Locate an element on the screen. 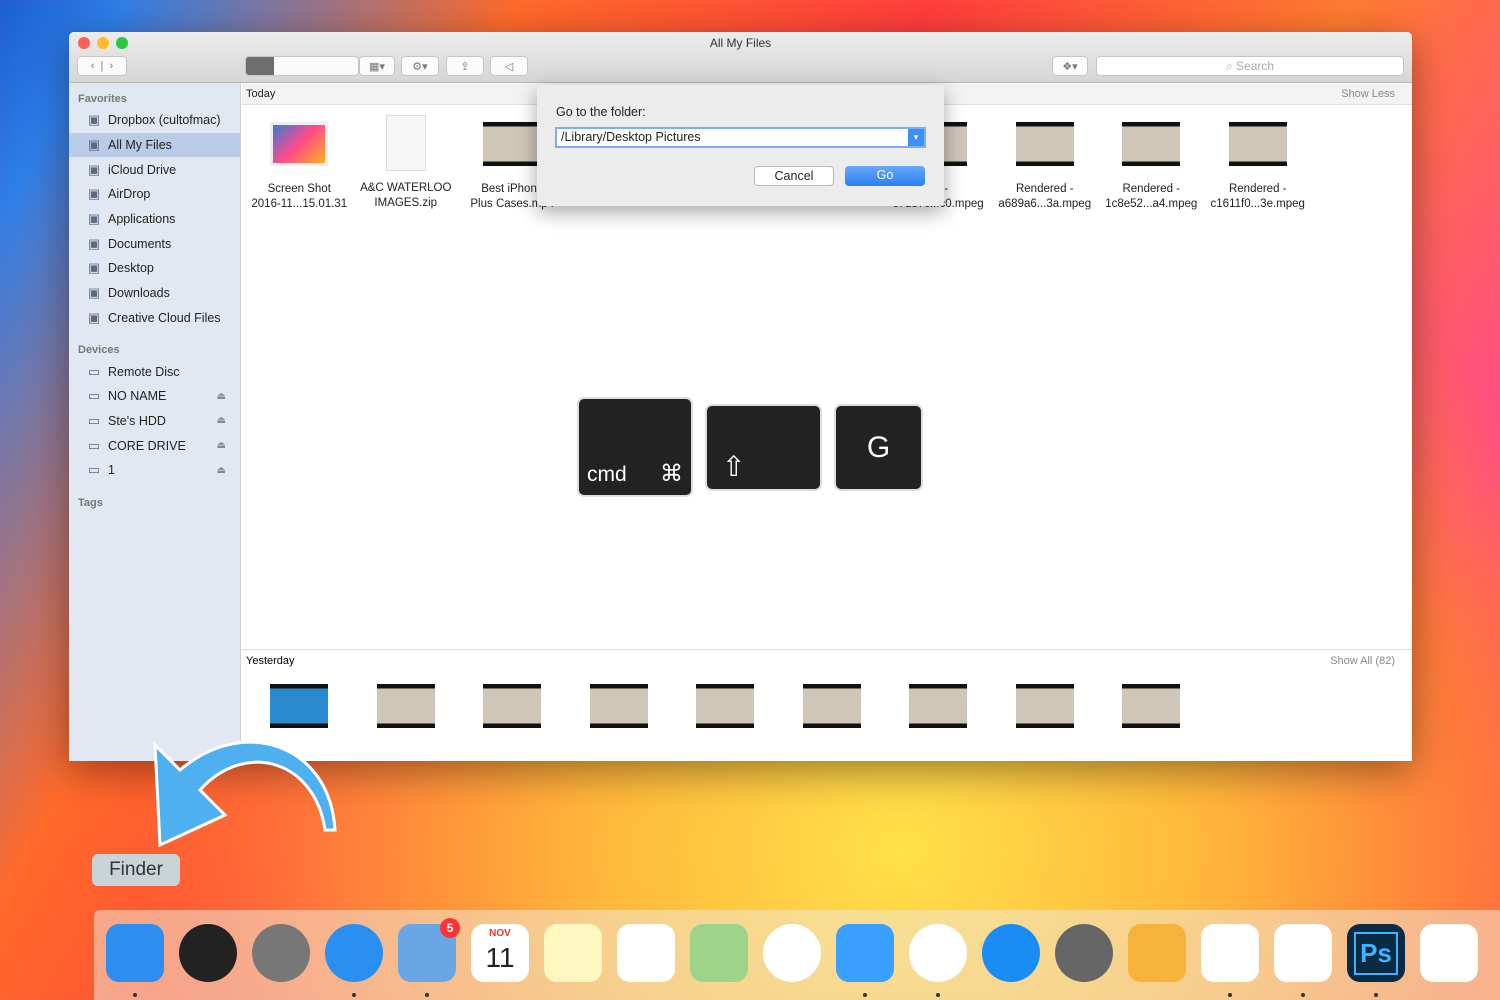 The image size is (1500, 1000). sidebar-item-label: Dropbox (cultofmac) is located at coordinates (164, 120).